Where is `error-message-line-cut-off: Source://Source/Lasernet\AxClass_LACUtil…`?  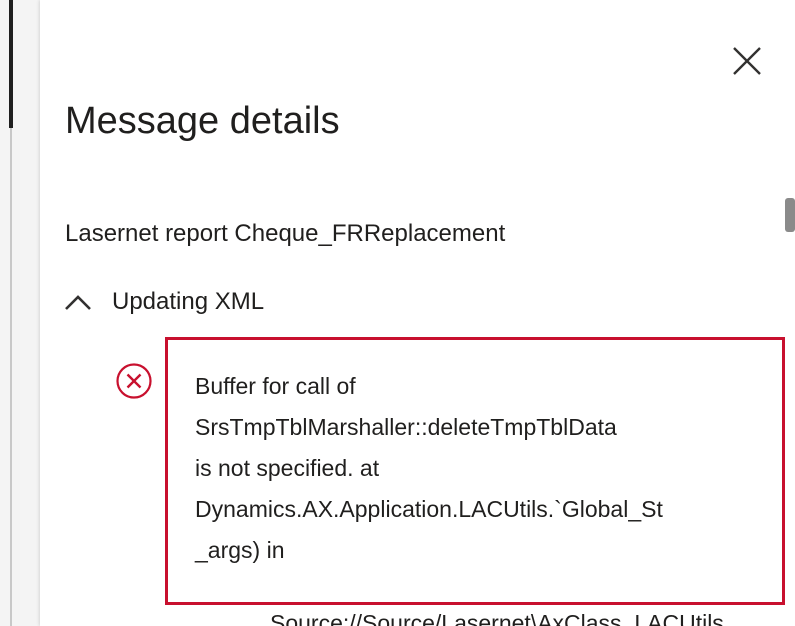
error-message-line-cut-off: Source://Source/Lasernet\AxClass_LACUtil… is located at coordinates (497, 618).